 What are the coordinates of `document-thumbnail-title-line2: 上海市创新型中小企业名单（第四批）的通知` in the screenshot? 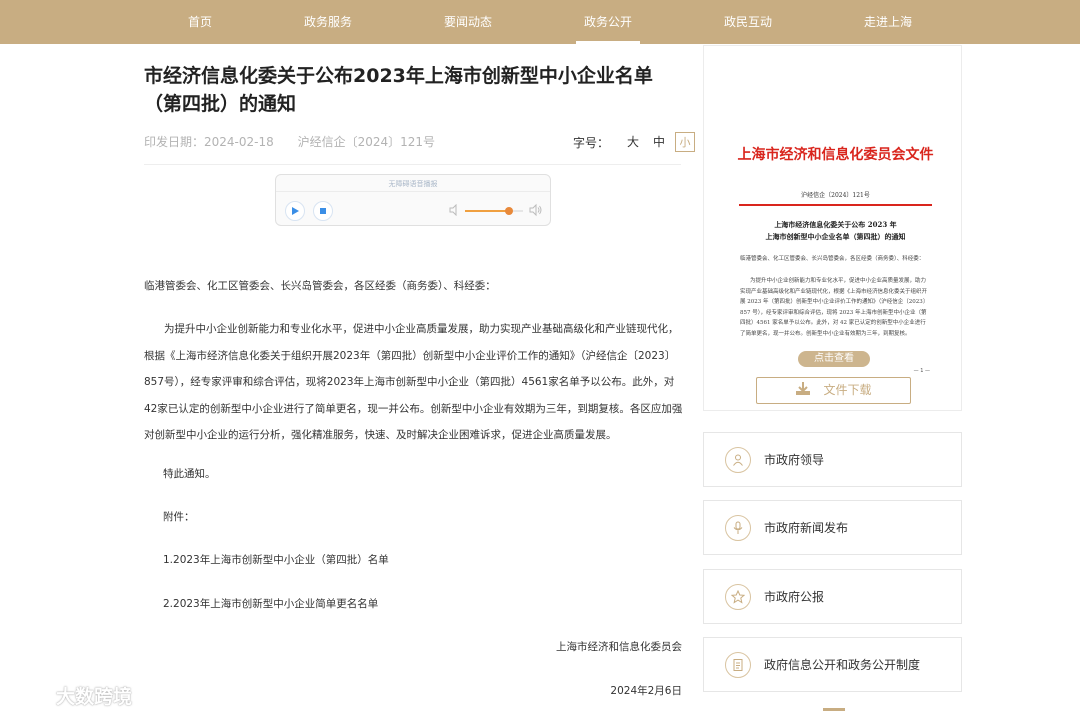 It's located at (835, 236).